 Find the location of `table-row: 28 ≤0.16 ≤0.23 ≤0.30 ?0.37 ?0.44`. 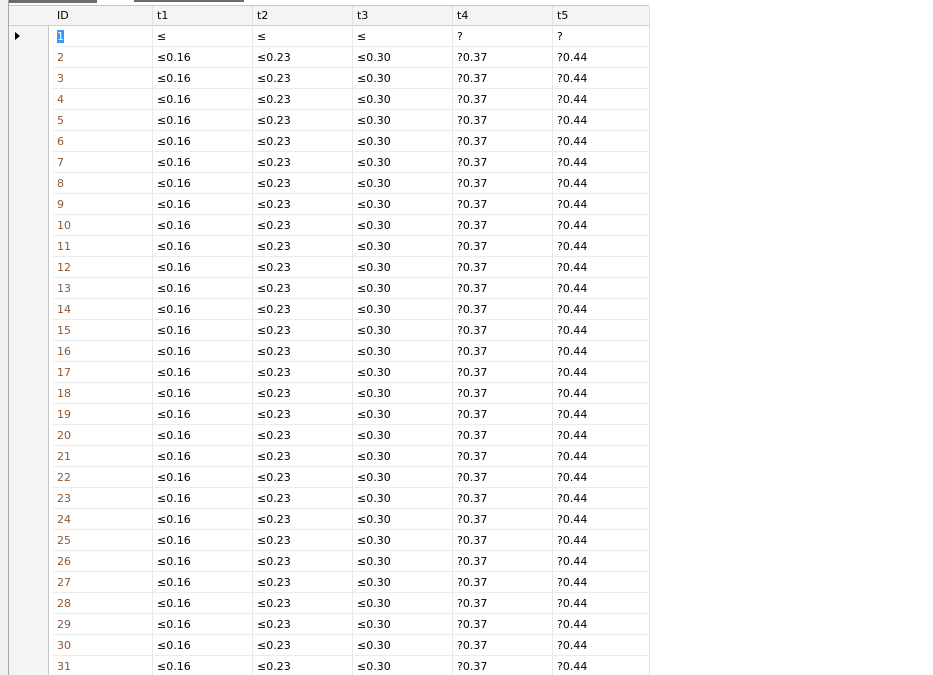

table-row: 28 ≤0.16 ≤0.23 ≤0.30 ?0.37 ?0.44 is located at coordinates (329, 603).